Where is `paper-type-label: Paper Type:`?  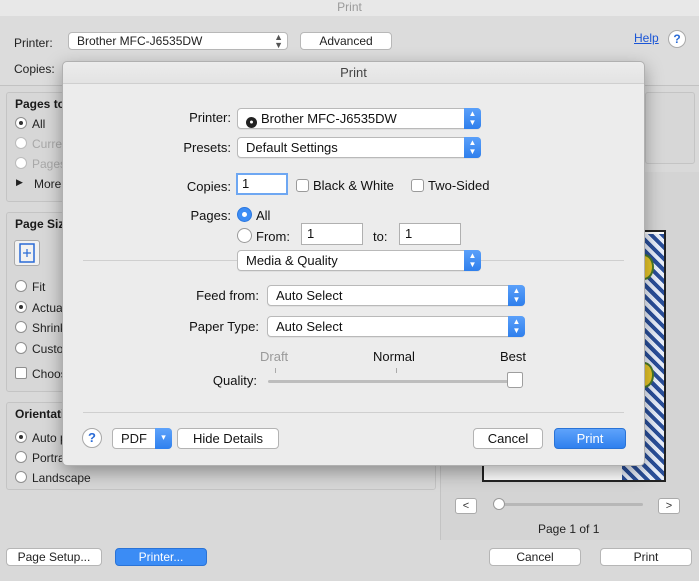 paper-type-label: Paper Type: is located at coordinates (224, 326).